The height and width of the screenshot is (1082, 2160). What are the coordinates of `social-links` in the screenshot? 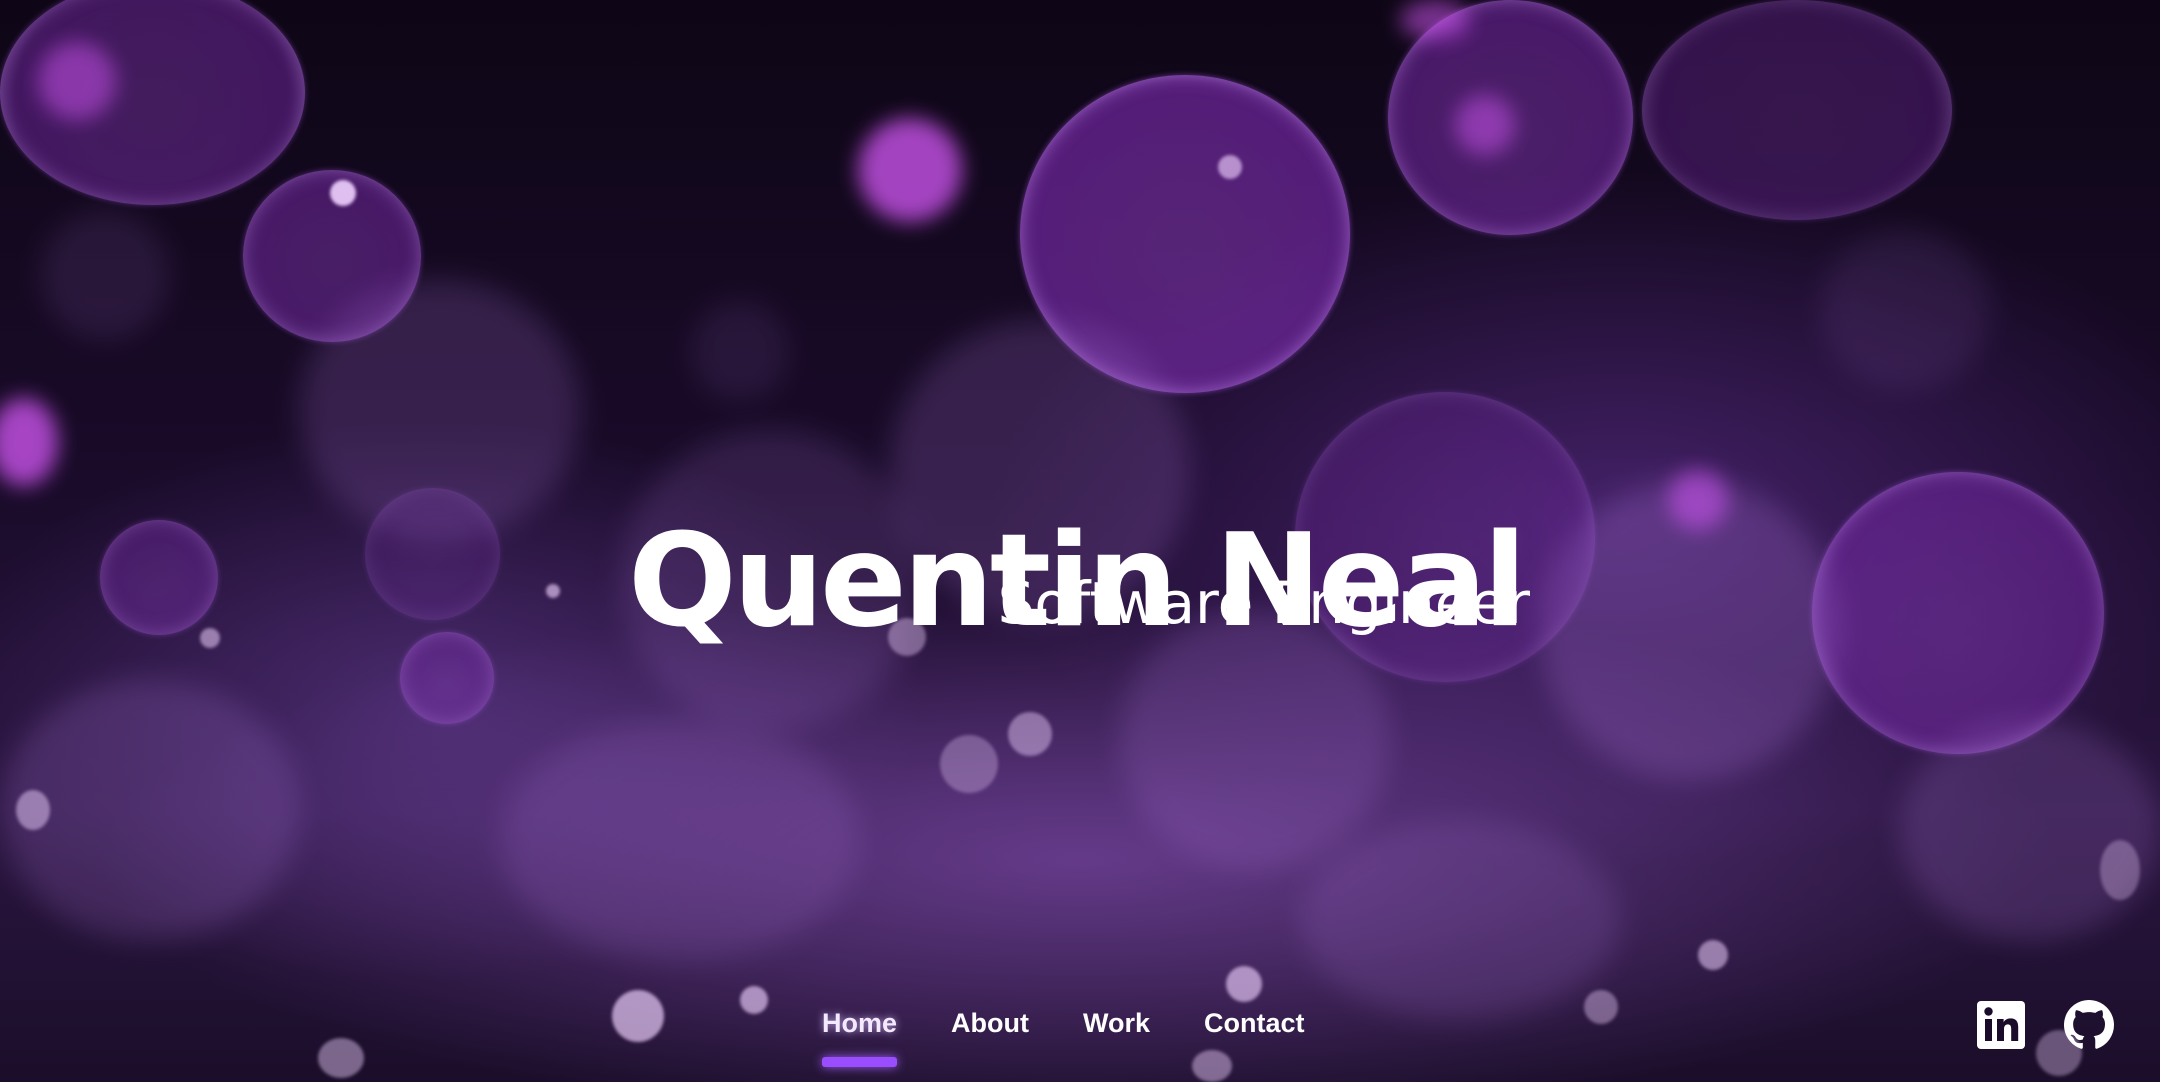 It's located at (2045, 1025).